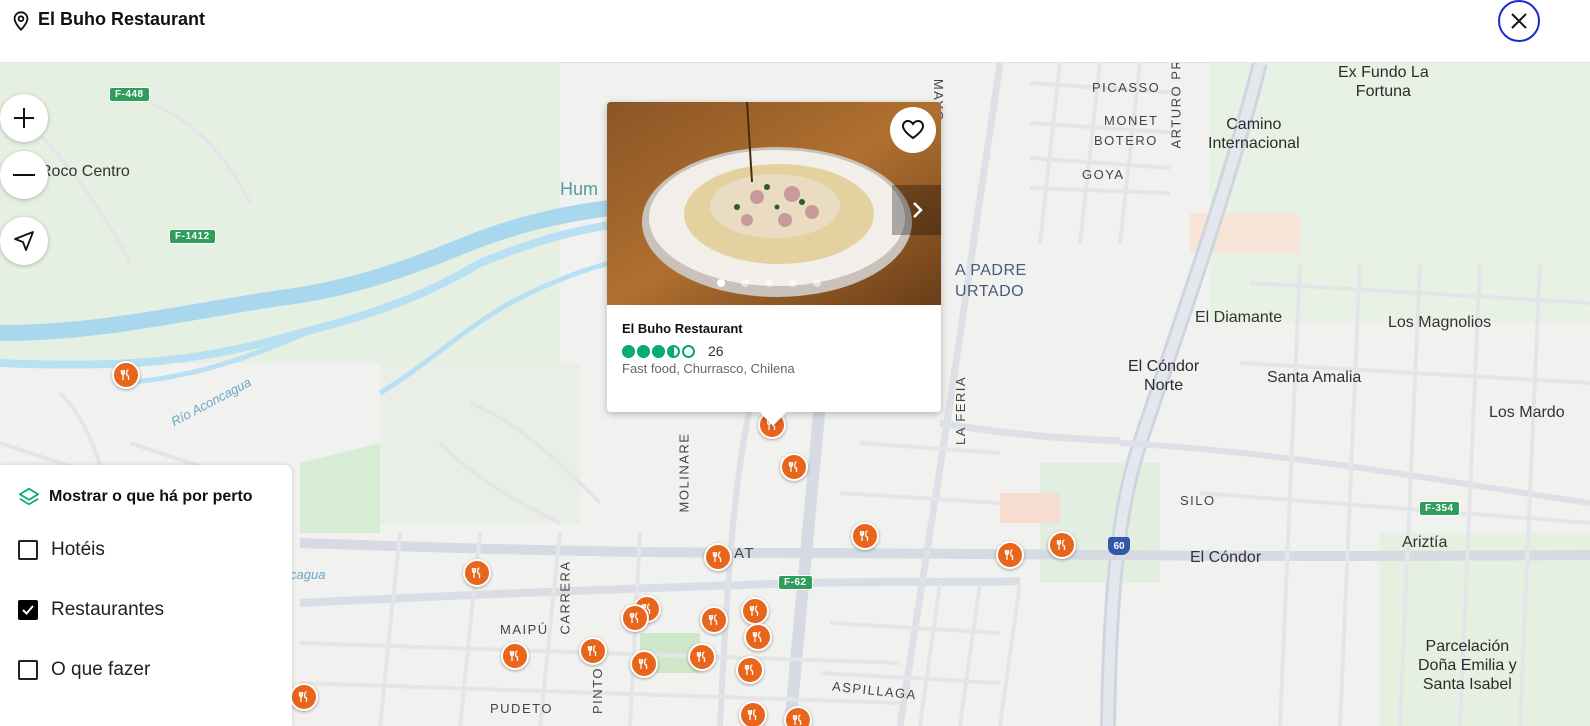 The height and width of the screenshot is (726, 1590). What do you see at coordinates (107, 610) in the screenshot?
I see `filter-restaurants-label: Restaurantes` at bounding box center [107, 610].